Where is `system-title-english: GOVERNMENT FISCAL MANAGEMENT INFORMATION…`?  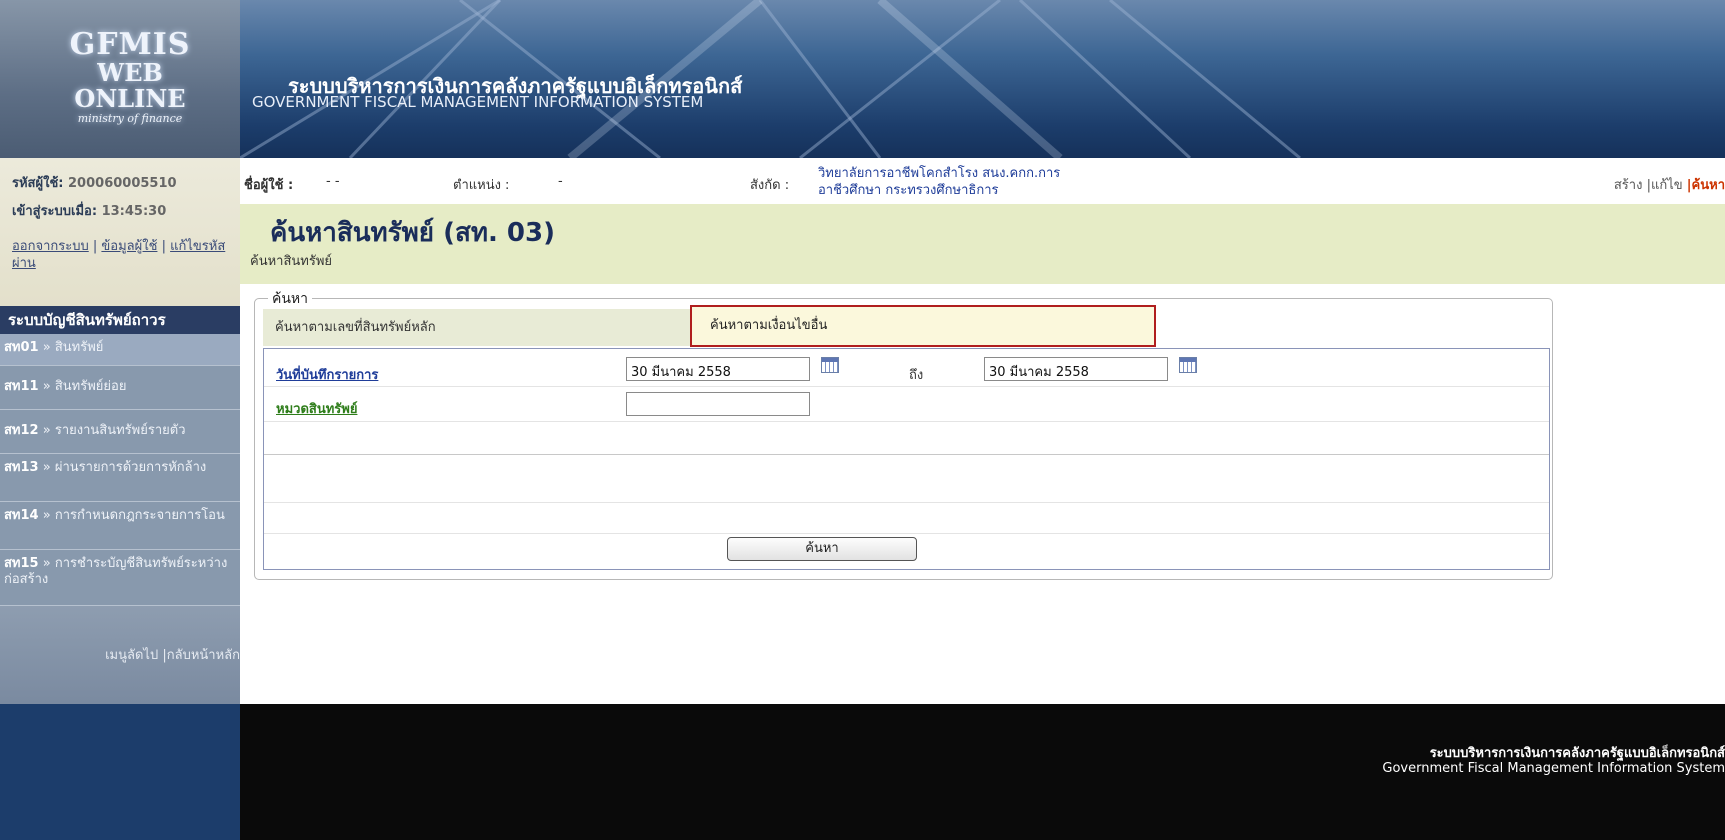
system-title-english: GOVERNMENT FISCAL MANAGEMENT INFORMATION… is located at coordinates (478, 102).